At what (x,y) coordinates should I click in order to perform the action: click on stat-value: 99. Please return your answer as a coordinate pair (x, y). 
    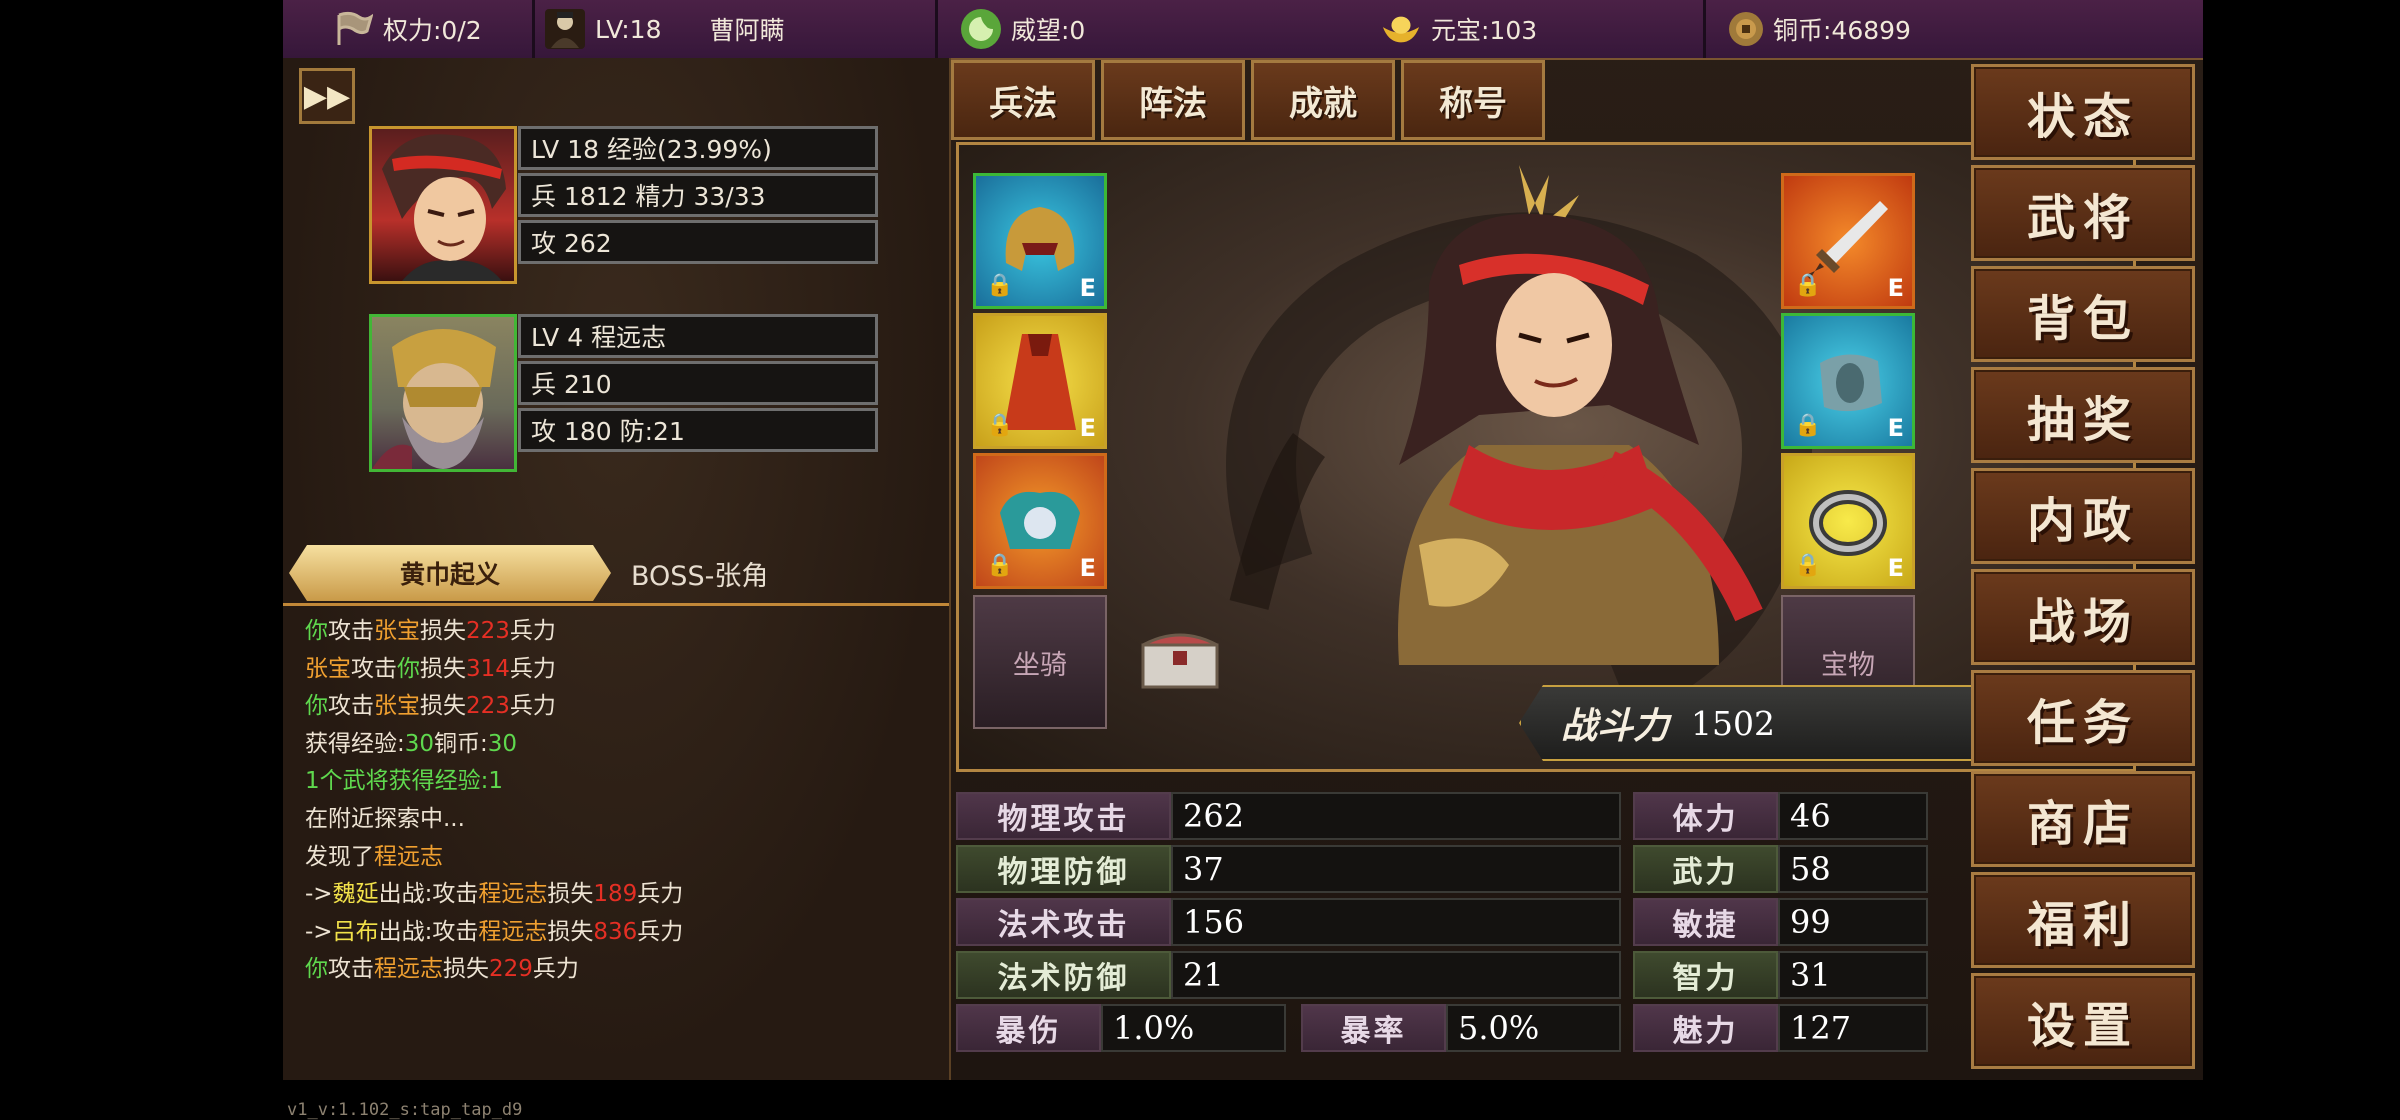
    Looking at the image, I should click on (1853, 922).